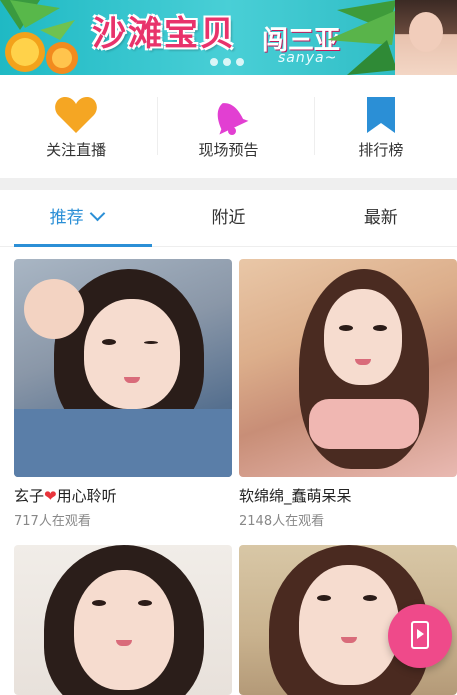 The width and height of the screenshot is (457, 695). Describe the element at coordinates (426, 32) in the screenshot. I see `model-face` at that location.